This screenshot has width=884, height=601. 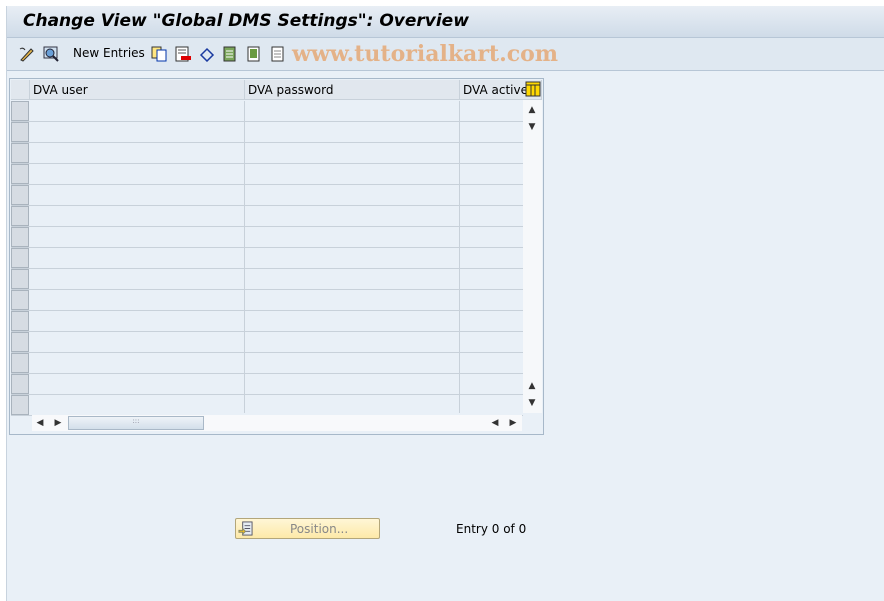 I want to click on scroll-down-button: ▼, so click(x=532, y=127).